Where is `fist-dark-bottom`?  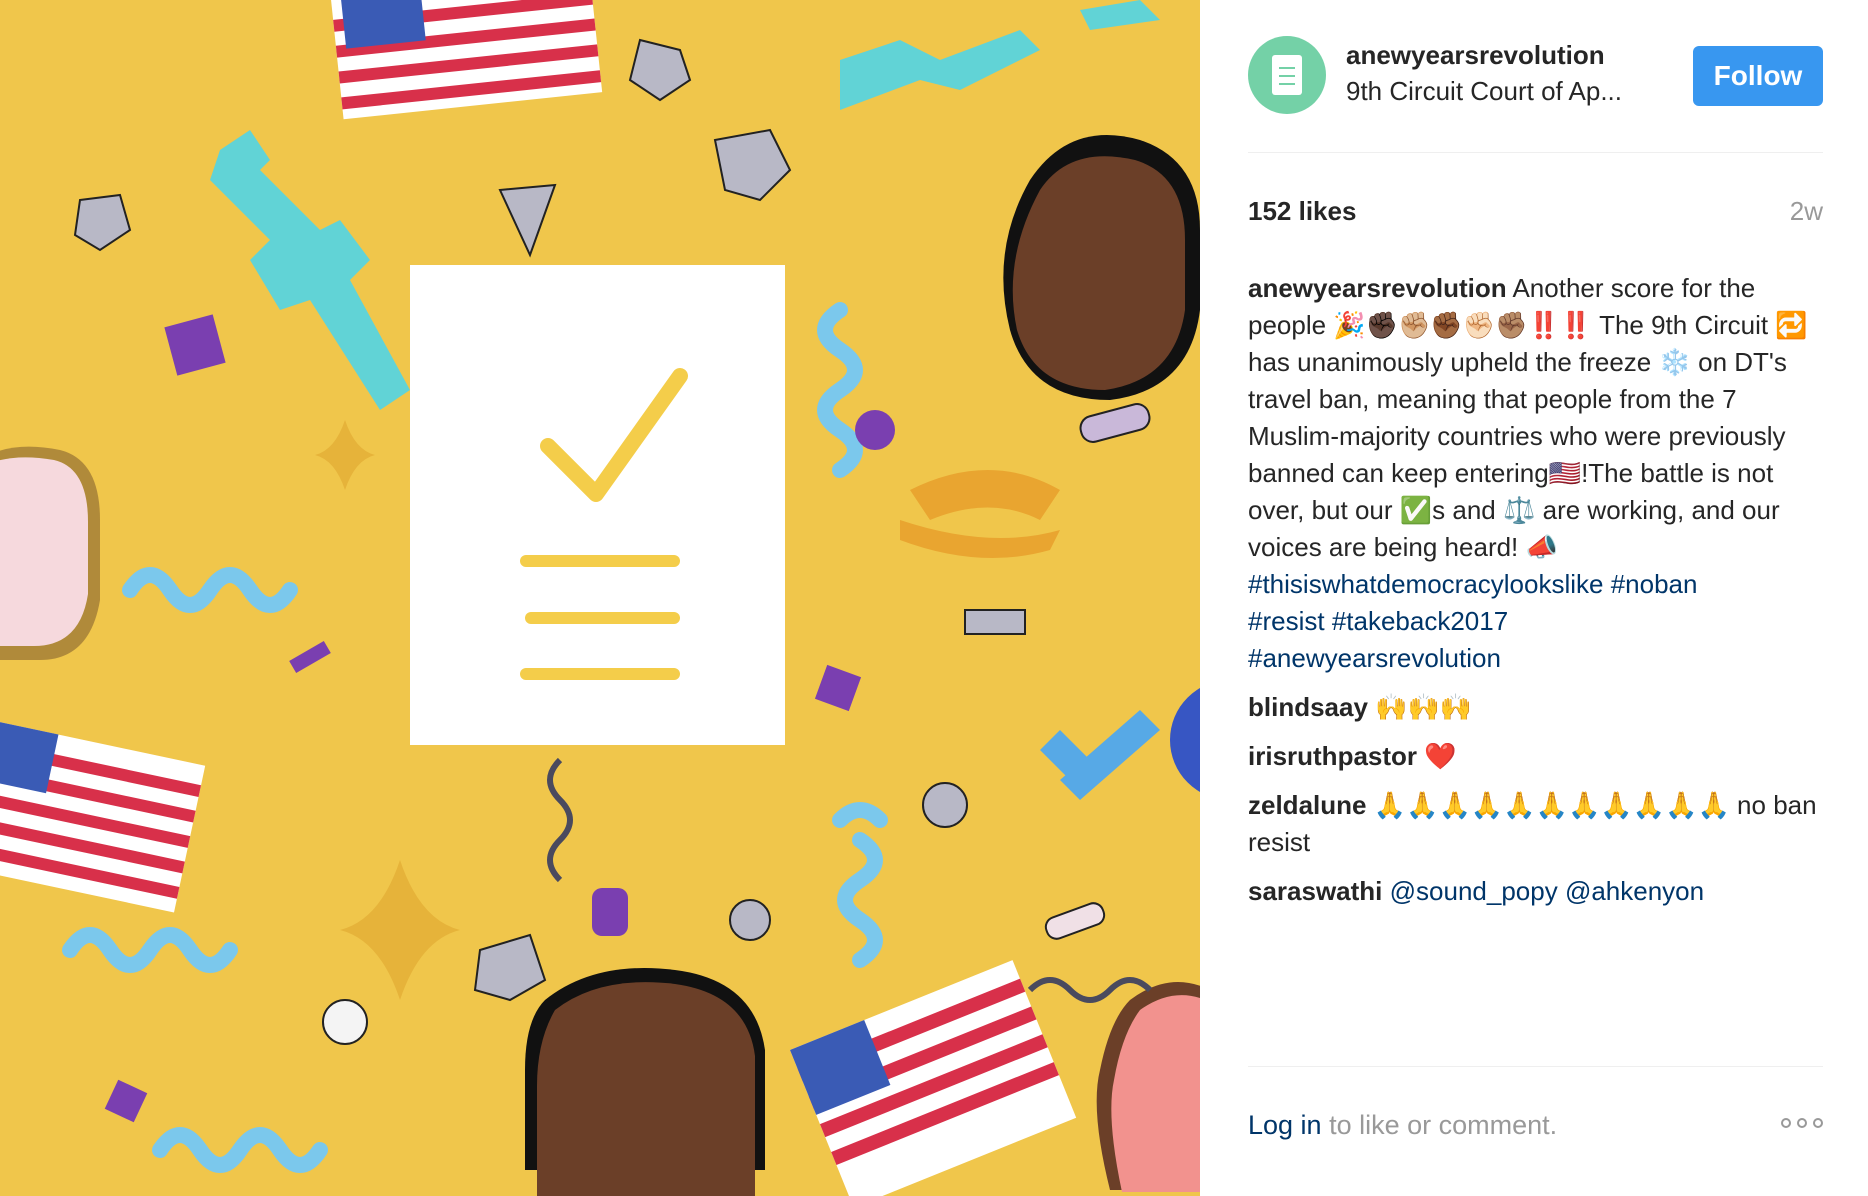
fist-dark-bottom is located at coordinates (645, 1082).